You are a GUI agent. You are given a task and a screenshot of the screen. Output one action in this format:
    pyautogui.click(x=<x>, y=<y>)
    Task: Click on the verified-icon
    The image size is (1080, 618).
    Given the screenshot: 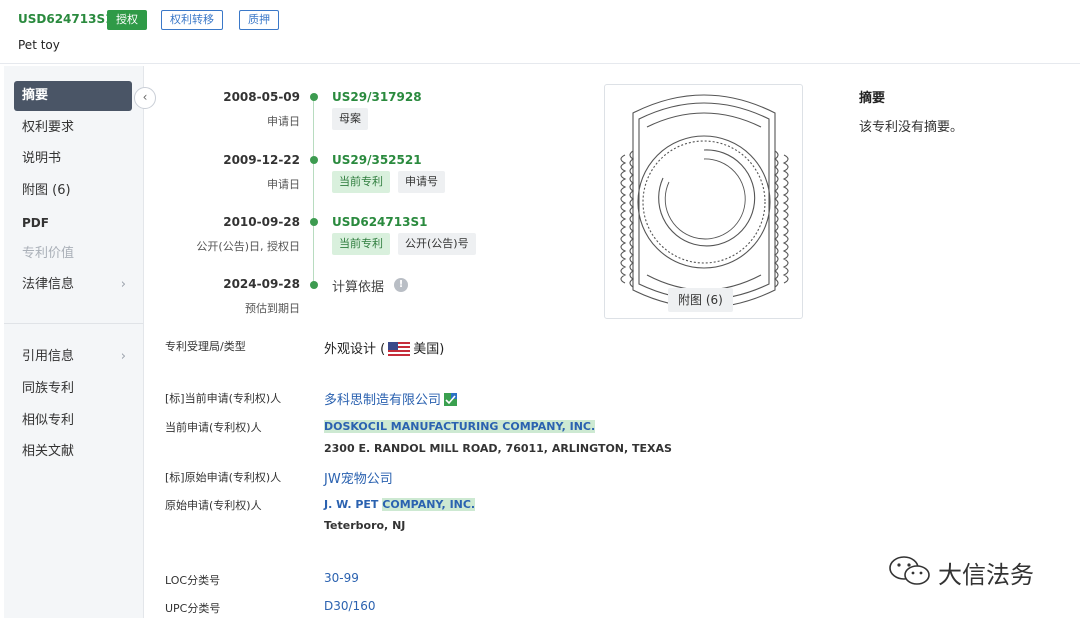 What is the action you would take?
    pyautogui.click(x=451, y=399)
    